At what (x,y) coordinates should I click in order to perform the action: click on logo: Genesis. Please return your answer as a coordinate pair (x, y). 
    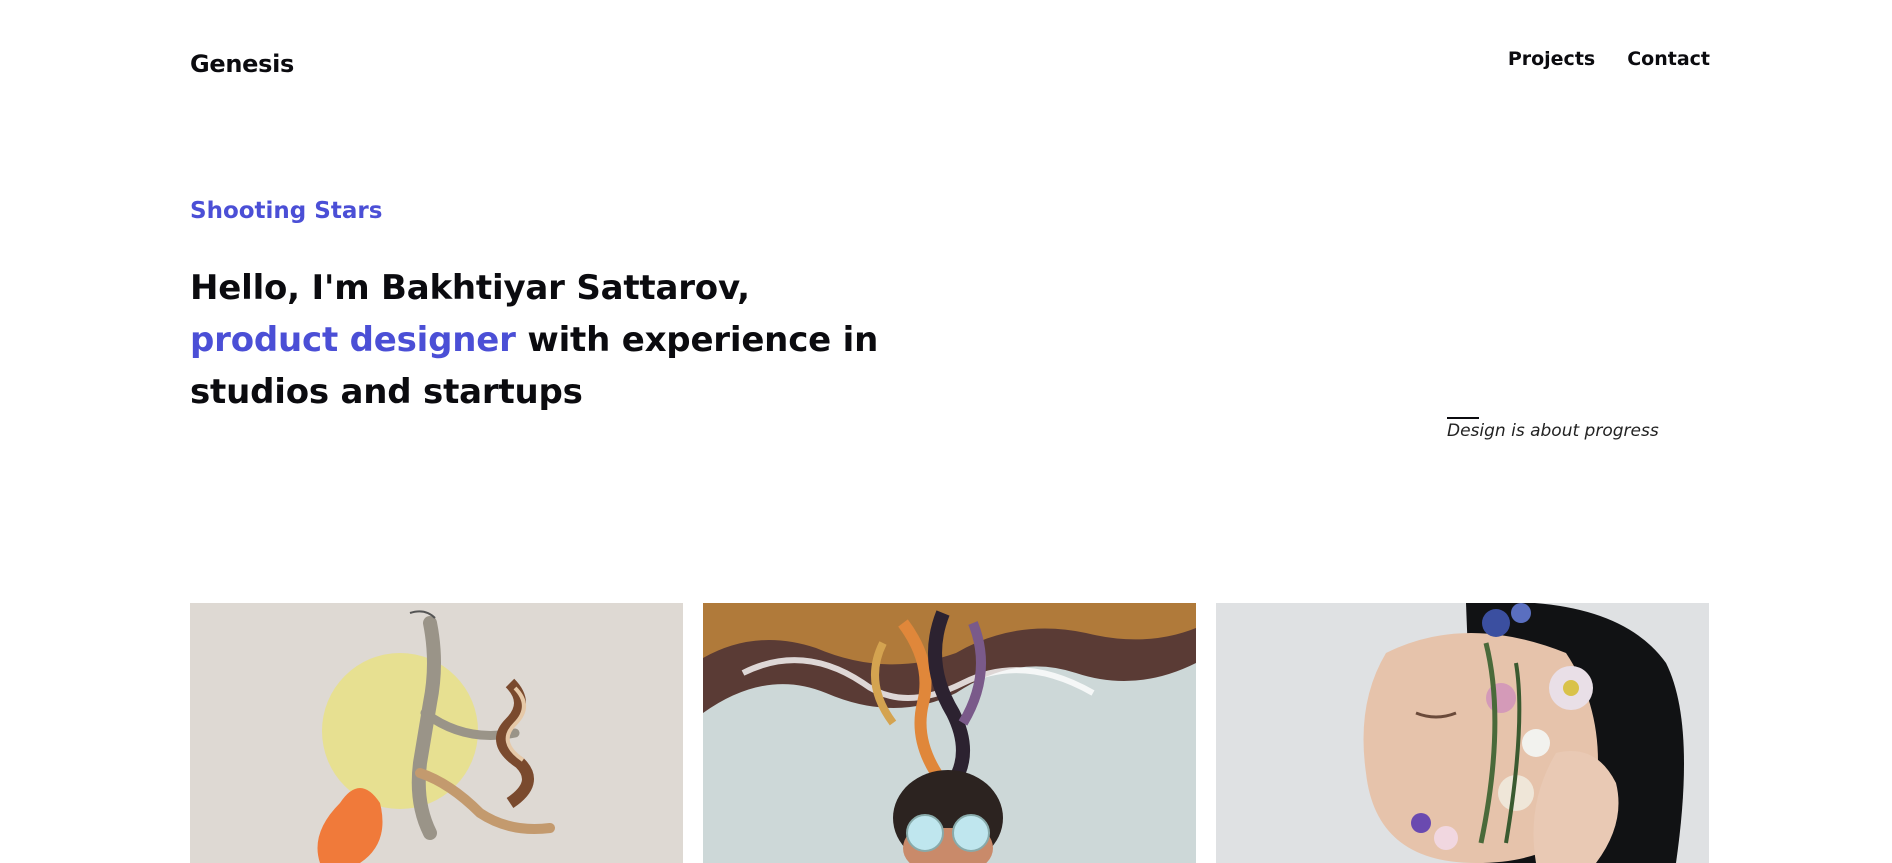
    Looking at the image, I should click on (242, 64).